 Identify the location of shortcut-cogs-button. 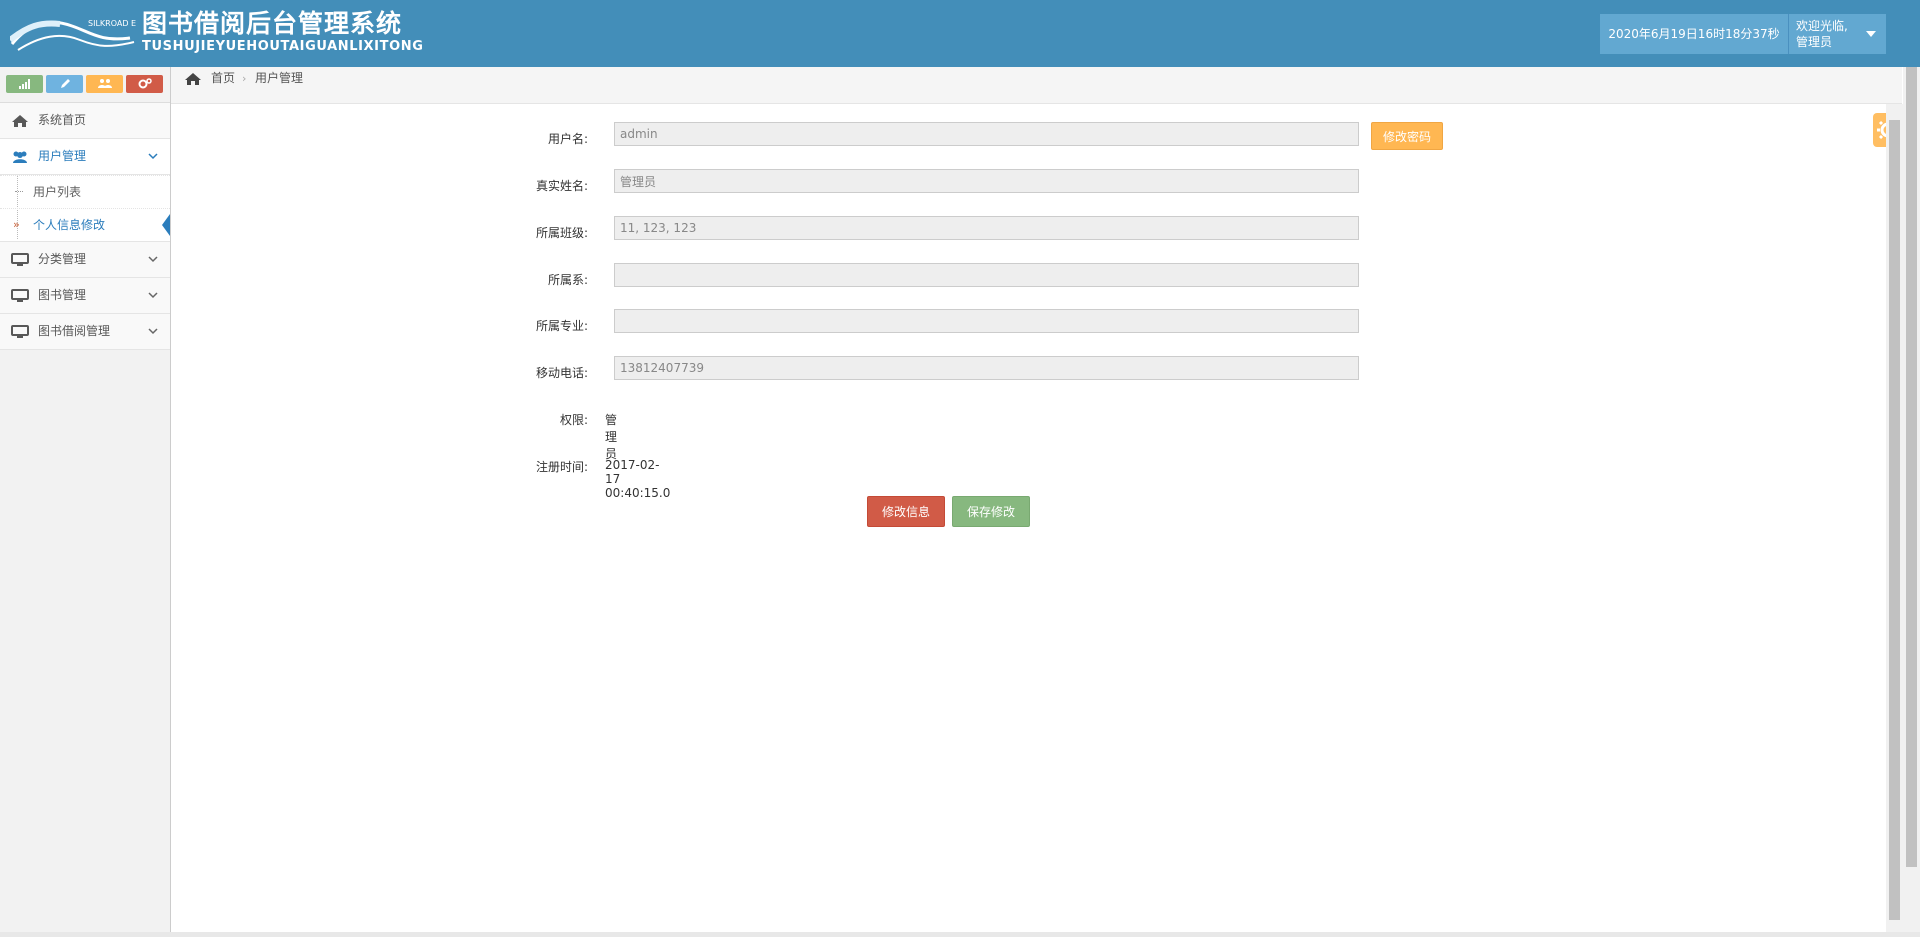
(144, 84).